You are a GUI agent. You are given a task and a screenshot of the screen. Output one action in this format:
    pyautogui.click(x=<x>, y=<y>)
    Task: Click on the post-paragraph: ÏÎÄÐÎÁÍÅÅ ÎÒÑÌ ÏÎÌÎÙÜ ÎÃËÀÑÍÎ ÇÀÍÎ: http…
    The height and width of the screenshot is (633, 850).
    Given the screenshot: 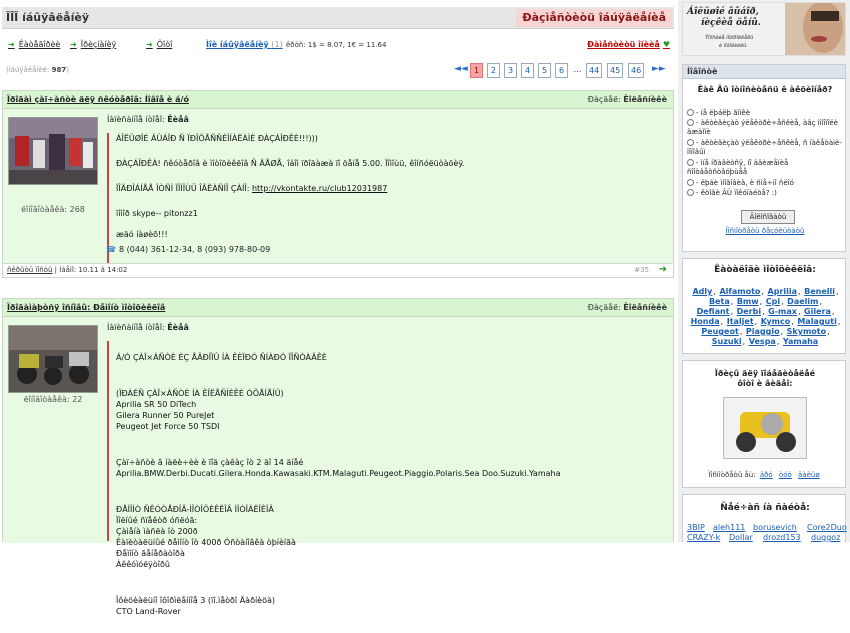 What is the action you would take?
    pyautogui.click(x=252, y=188)
    